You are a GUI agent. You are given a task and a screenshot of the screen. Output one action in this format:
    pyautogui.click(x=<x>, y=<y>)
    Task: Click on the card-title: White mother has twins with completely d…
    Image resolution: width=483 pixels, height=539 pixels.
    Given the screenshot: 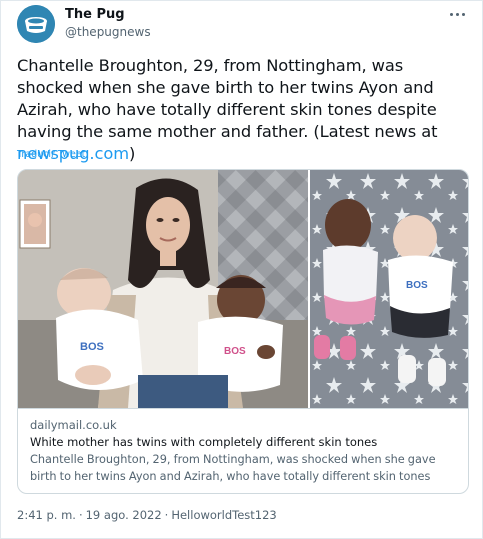 What is the action you would take?
    pyautogui.click(x=204, y=442)
    